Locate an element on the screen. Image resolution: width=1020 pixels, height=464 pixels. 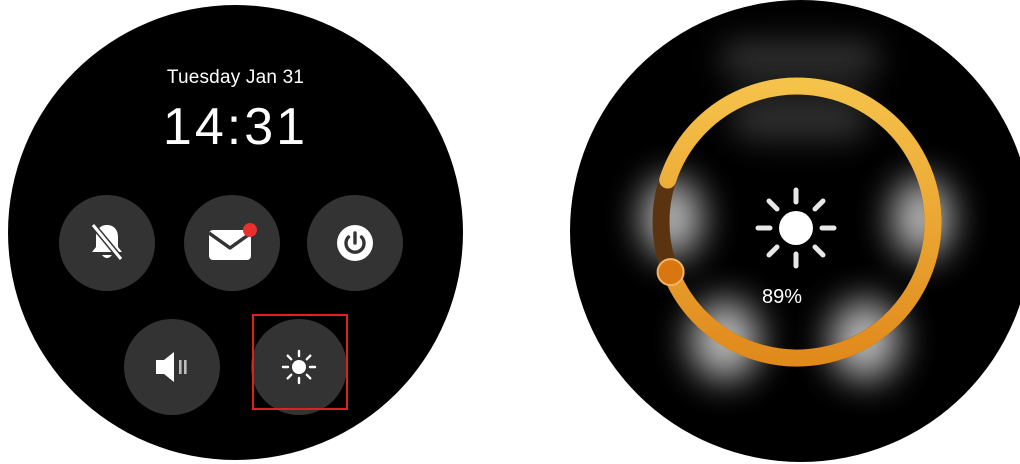
sun-icon is located at coordinates (299, 367).